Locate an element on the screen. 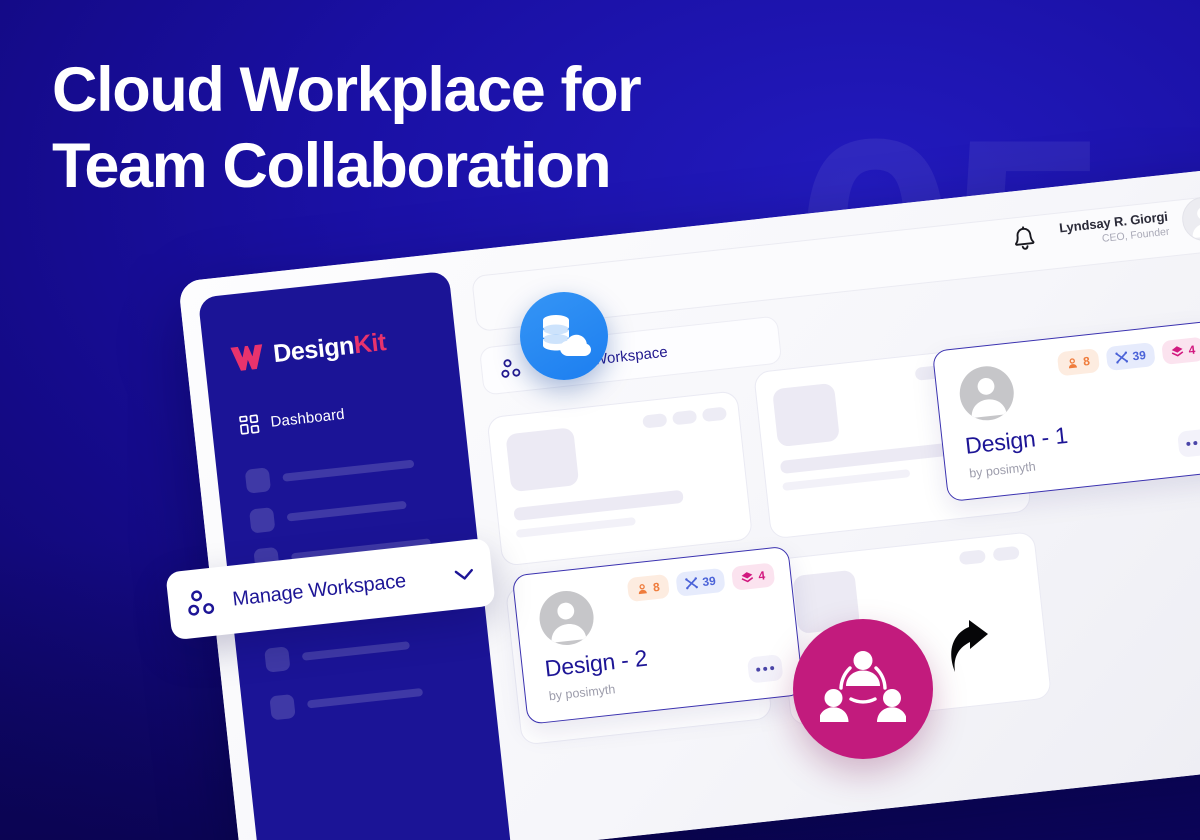 The image size is (1200, 840). logo-text-first: Design is located at coordinates (313, 350).